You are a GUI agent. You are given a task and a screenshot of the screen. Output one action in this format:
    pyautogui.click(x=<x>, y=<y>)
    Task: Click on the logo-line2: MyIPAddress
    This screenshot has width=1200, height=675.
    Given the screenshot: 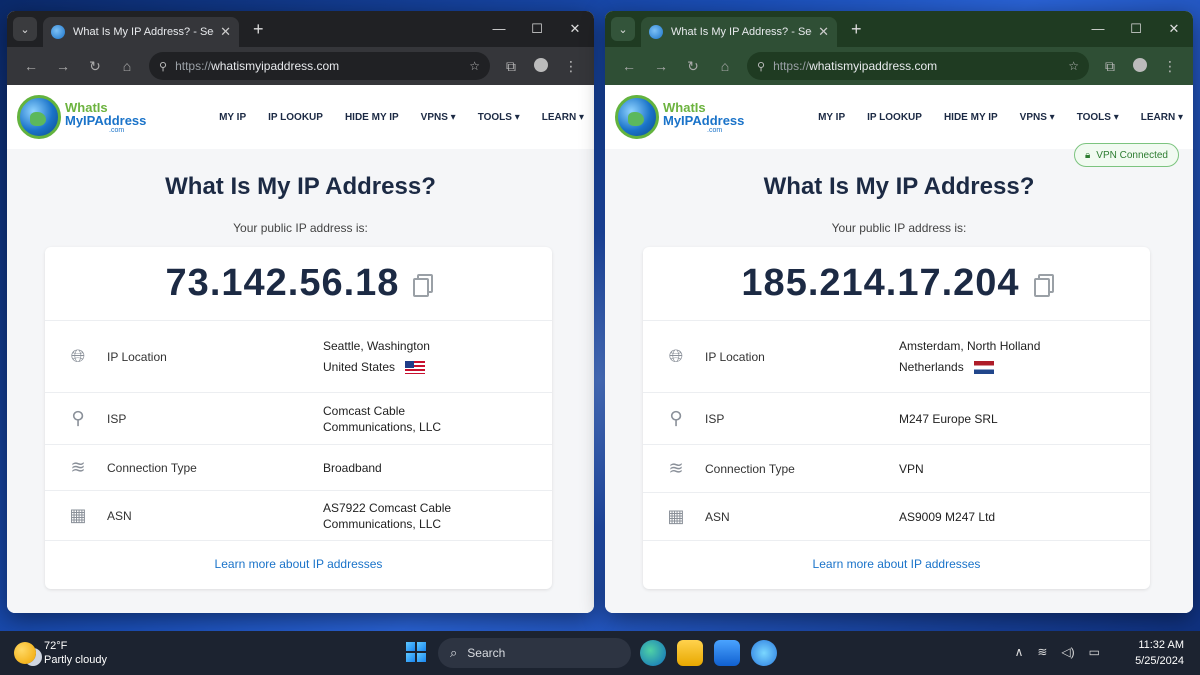 What is the action you would take?
    pyautogui.click(x=106, y=120)
    